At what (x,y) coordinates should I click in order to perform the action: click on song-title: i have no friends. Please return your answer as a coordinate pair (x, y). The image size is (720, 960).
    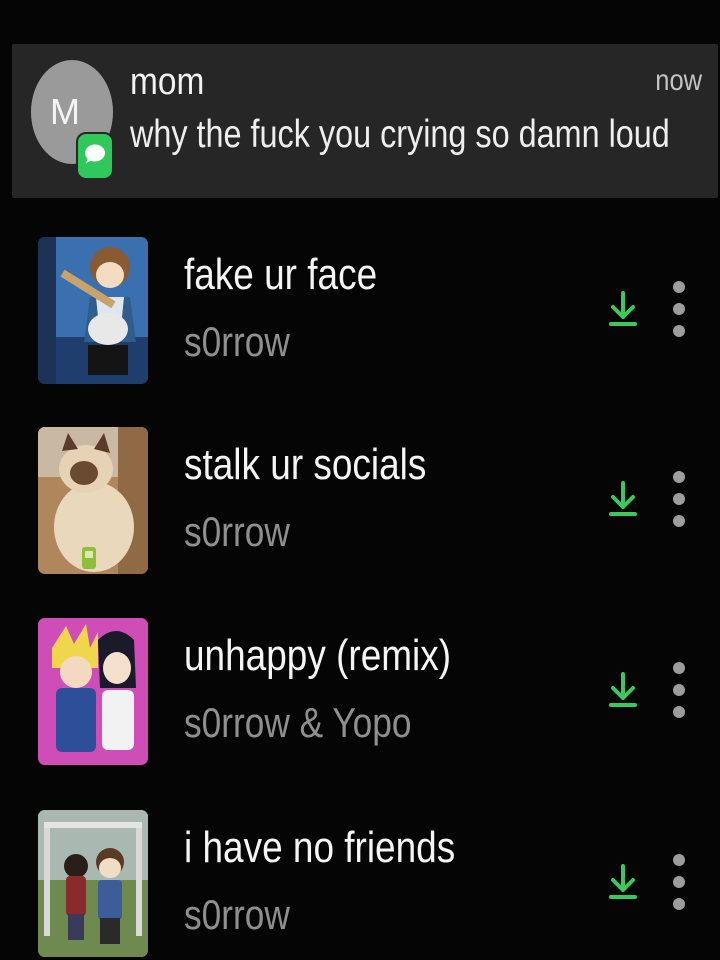
    Looking at the image, I should click on (320, 847).